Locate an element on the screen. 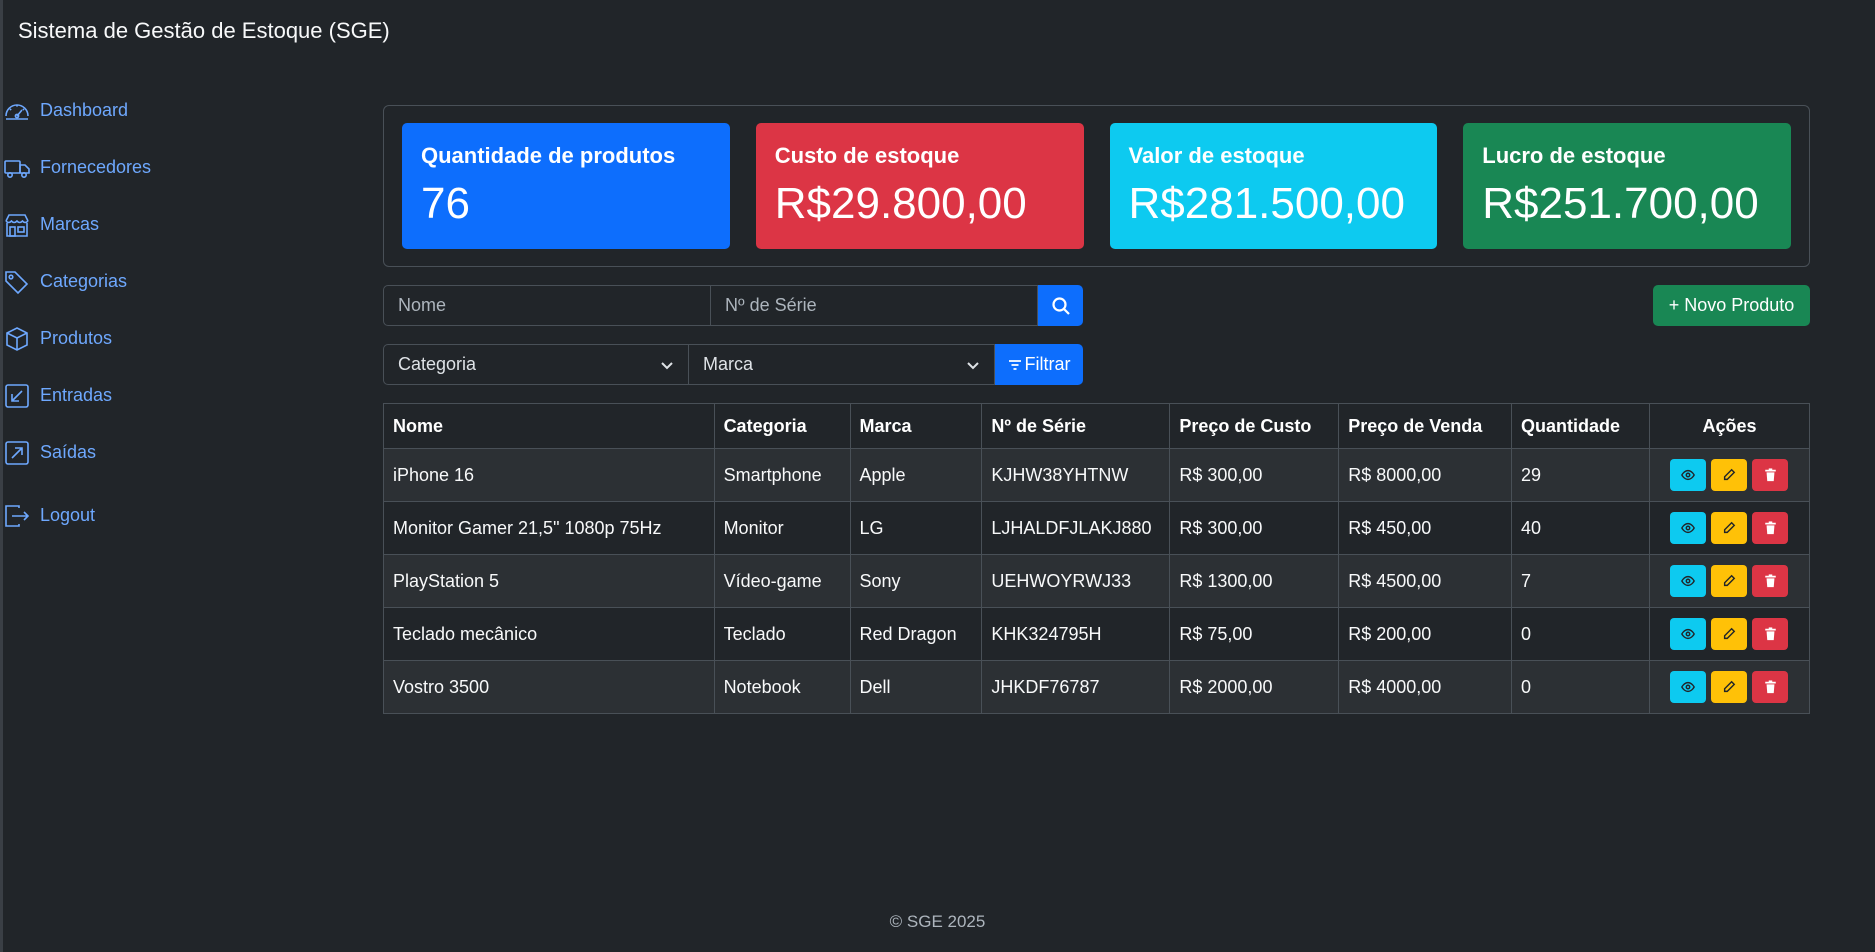  filter-form: Categoria Marca Filtrar is located at coordinates (733, 364).